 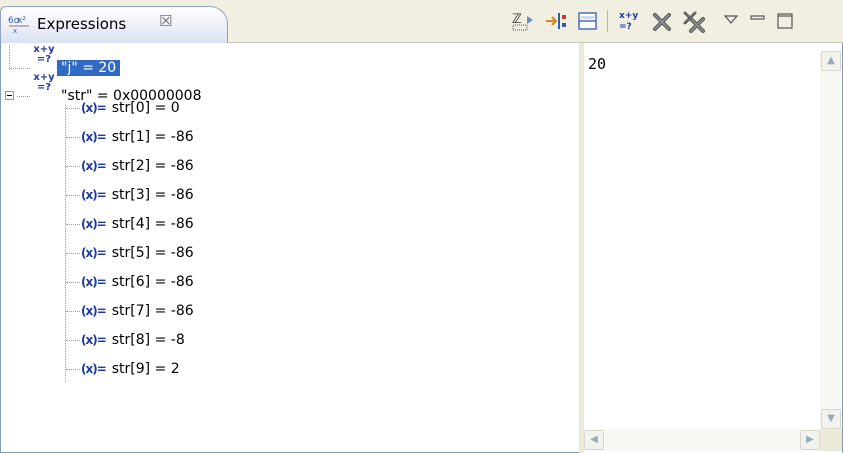 I want to click on tree-node-variable: (x)= str[9] = 2, so click(x=130, y=369).